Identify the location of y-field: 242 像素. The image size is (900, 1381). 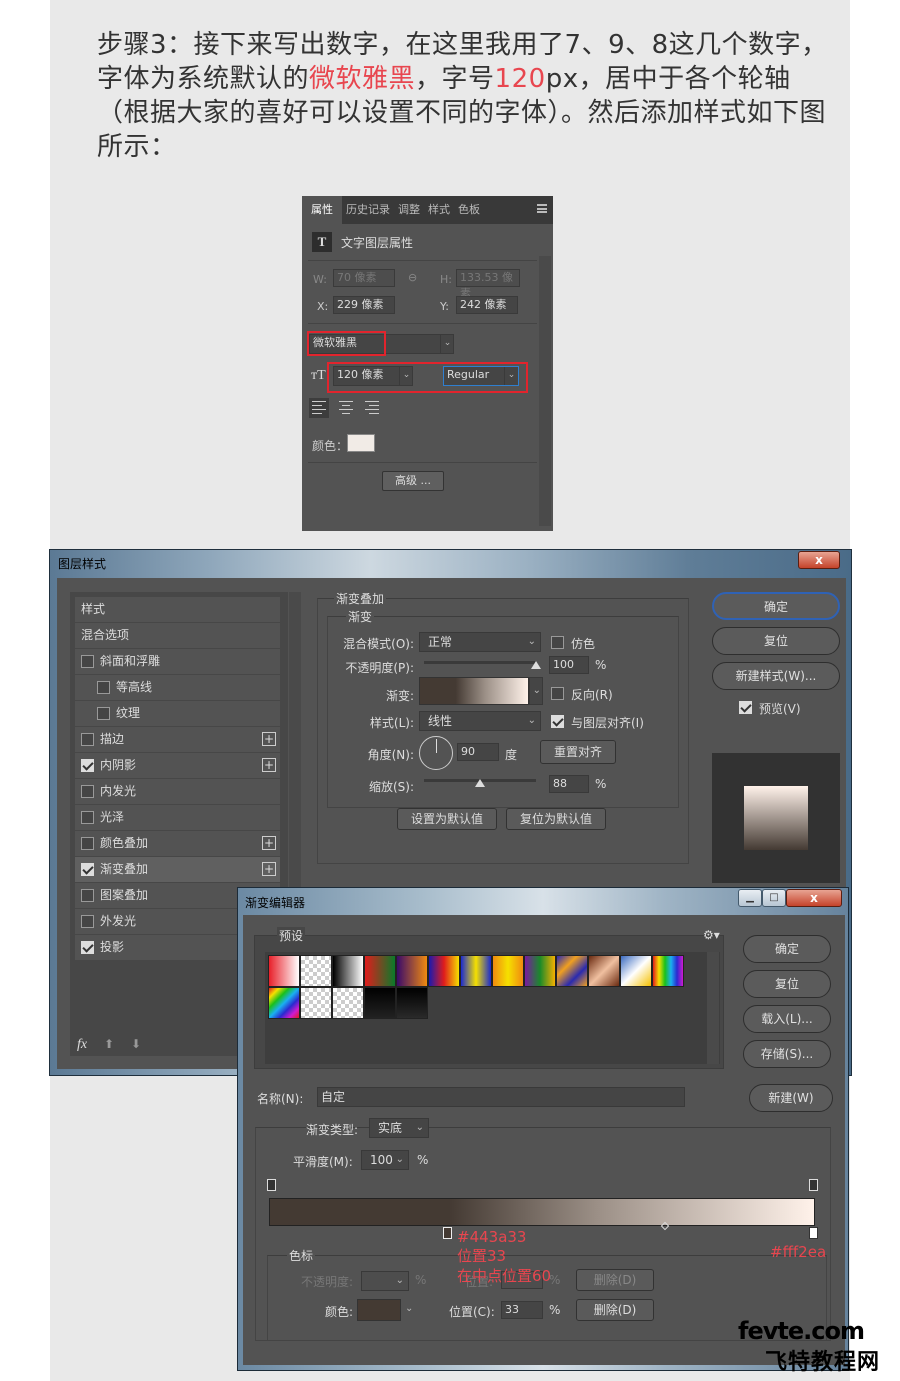
(487, 305).